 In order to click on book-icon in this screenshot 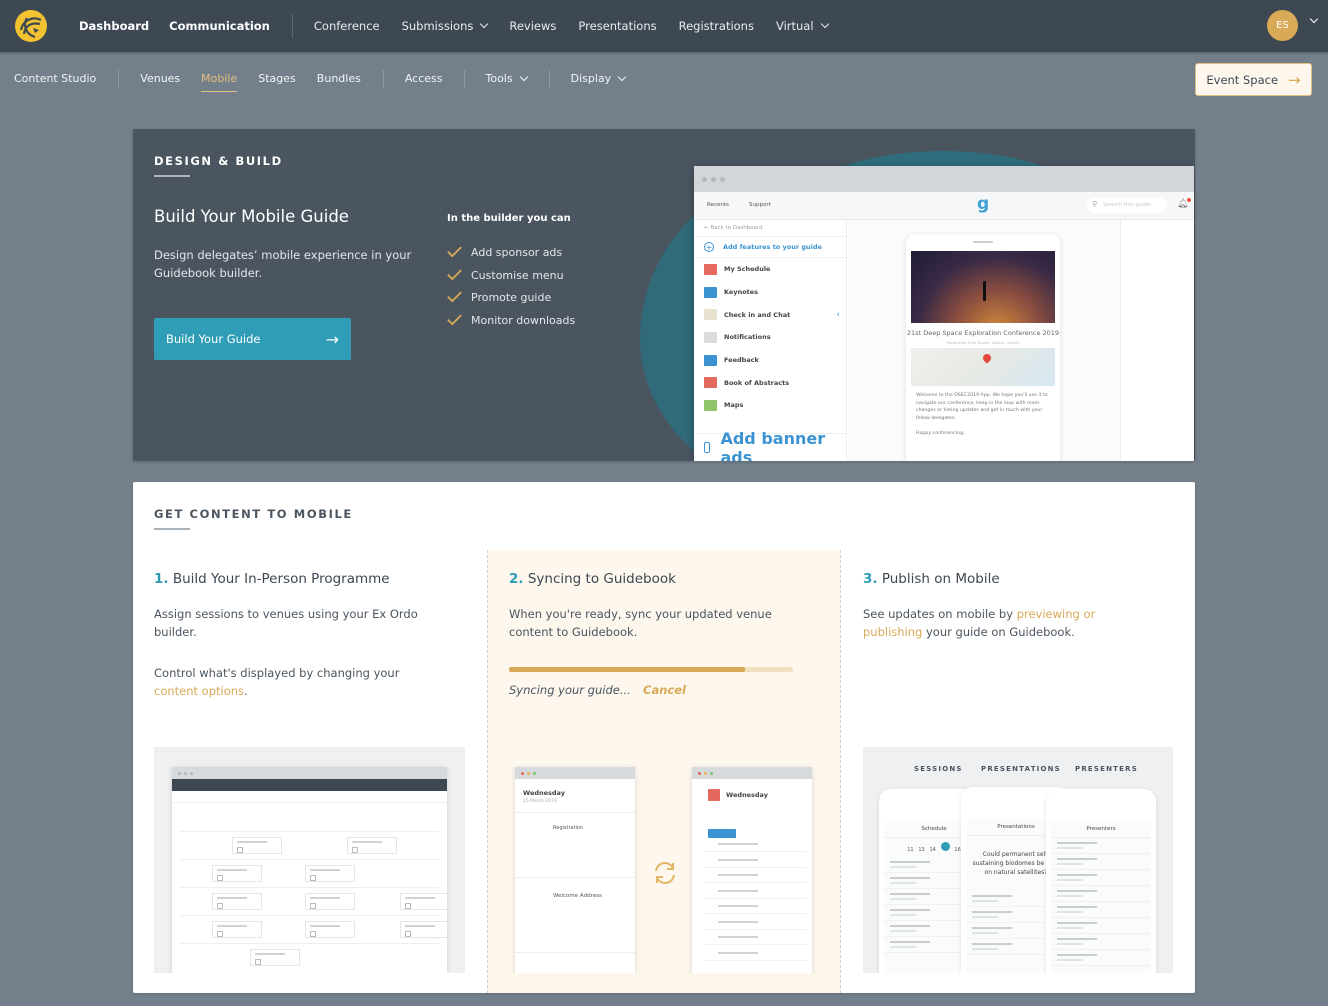, I will do `click(710, 383)`.